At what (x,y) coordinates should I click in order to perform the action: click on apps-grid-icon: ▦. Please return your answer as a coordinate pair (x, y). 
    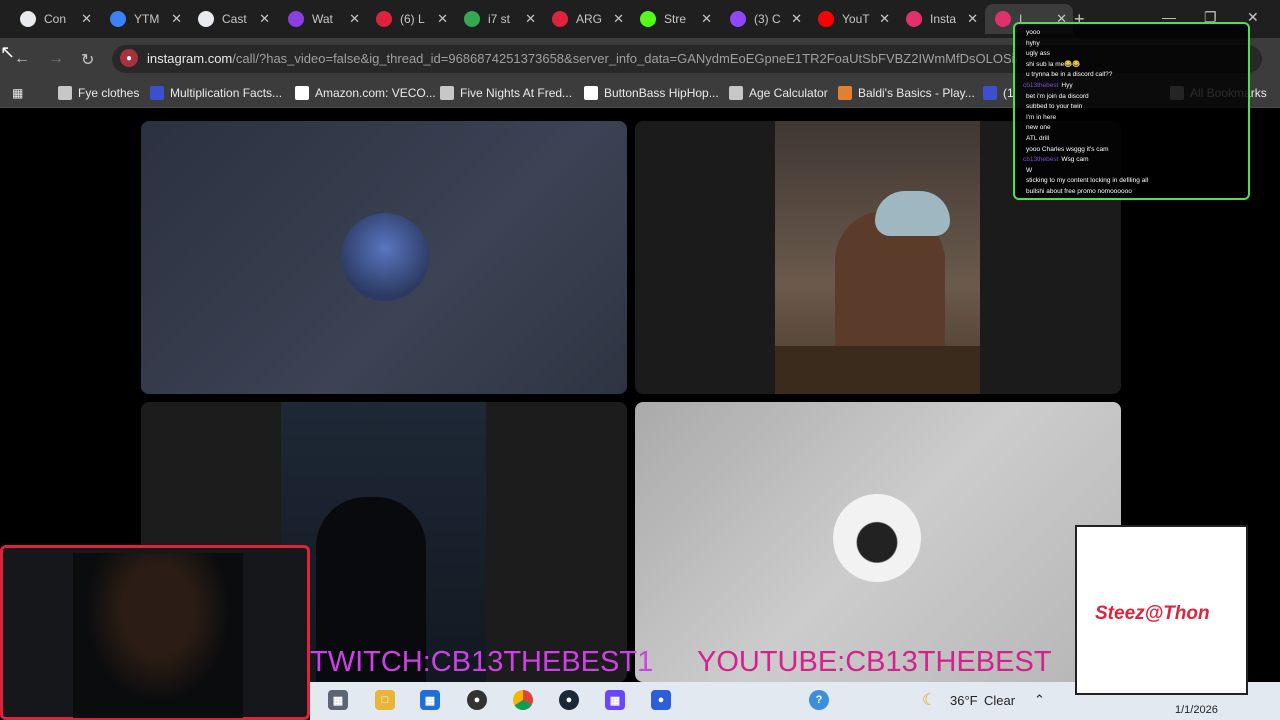
    Looking at the image, I should click on (17, 93).